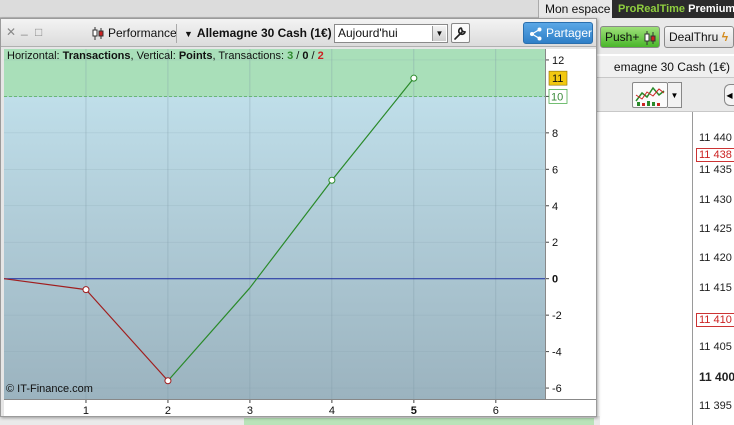  Describe the element at coordinates (694, 37) in the screenshot. I see `dealthru-label: DealThru` at that location.